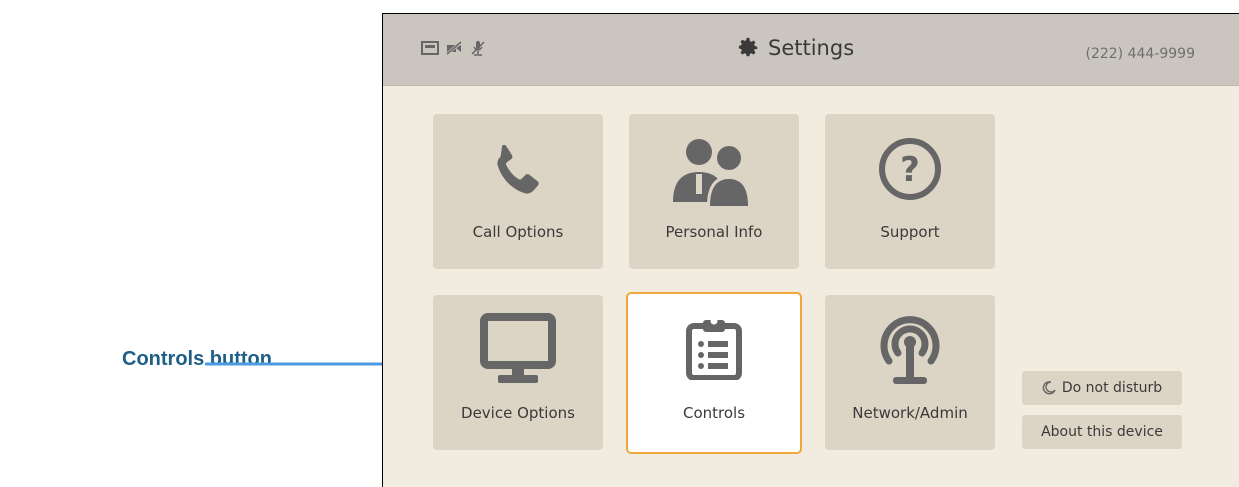 This screenshot has width=1239, height=487. I want to click on support-button: ? Support, so click(910, 191).